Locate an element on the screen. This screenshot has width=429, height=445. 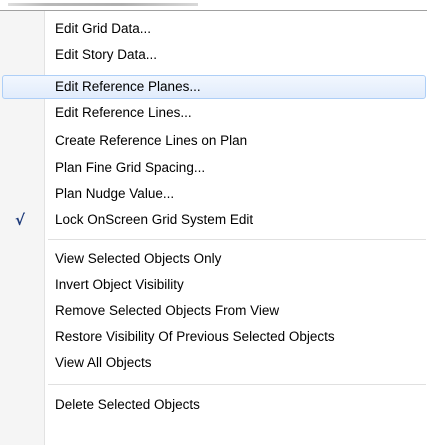
menu-shadow-stub is located at coordinates (103, 4).